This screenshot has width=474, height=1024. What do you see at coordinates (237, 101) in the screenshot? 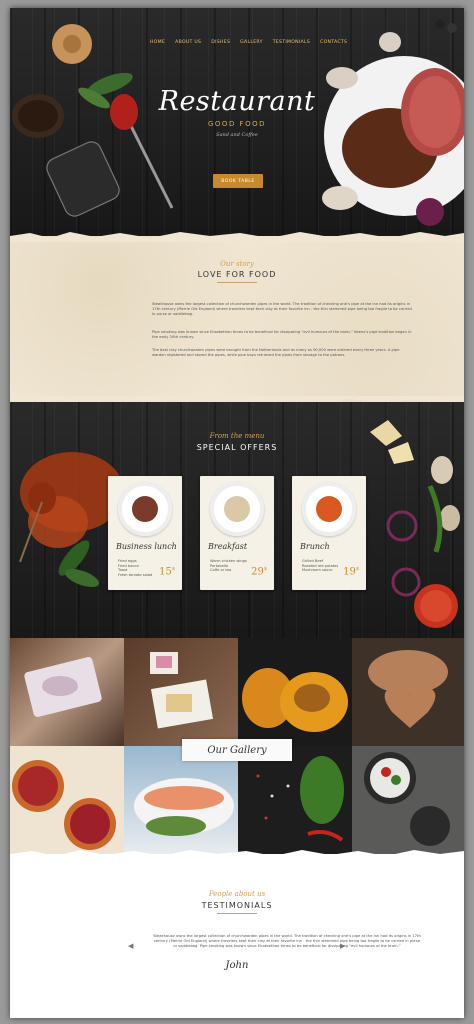
I see `hero-title: Restaurant` at bounding box center [237, 101].